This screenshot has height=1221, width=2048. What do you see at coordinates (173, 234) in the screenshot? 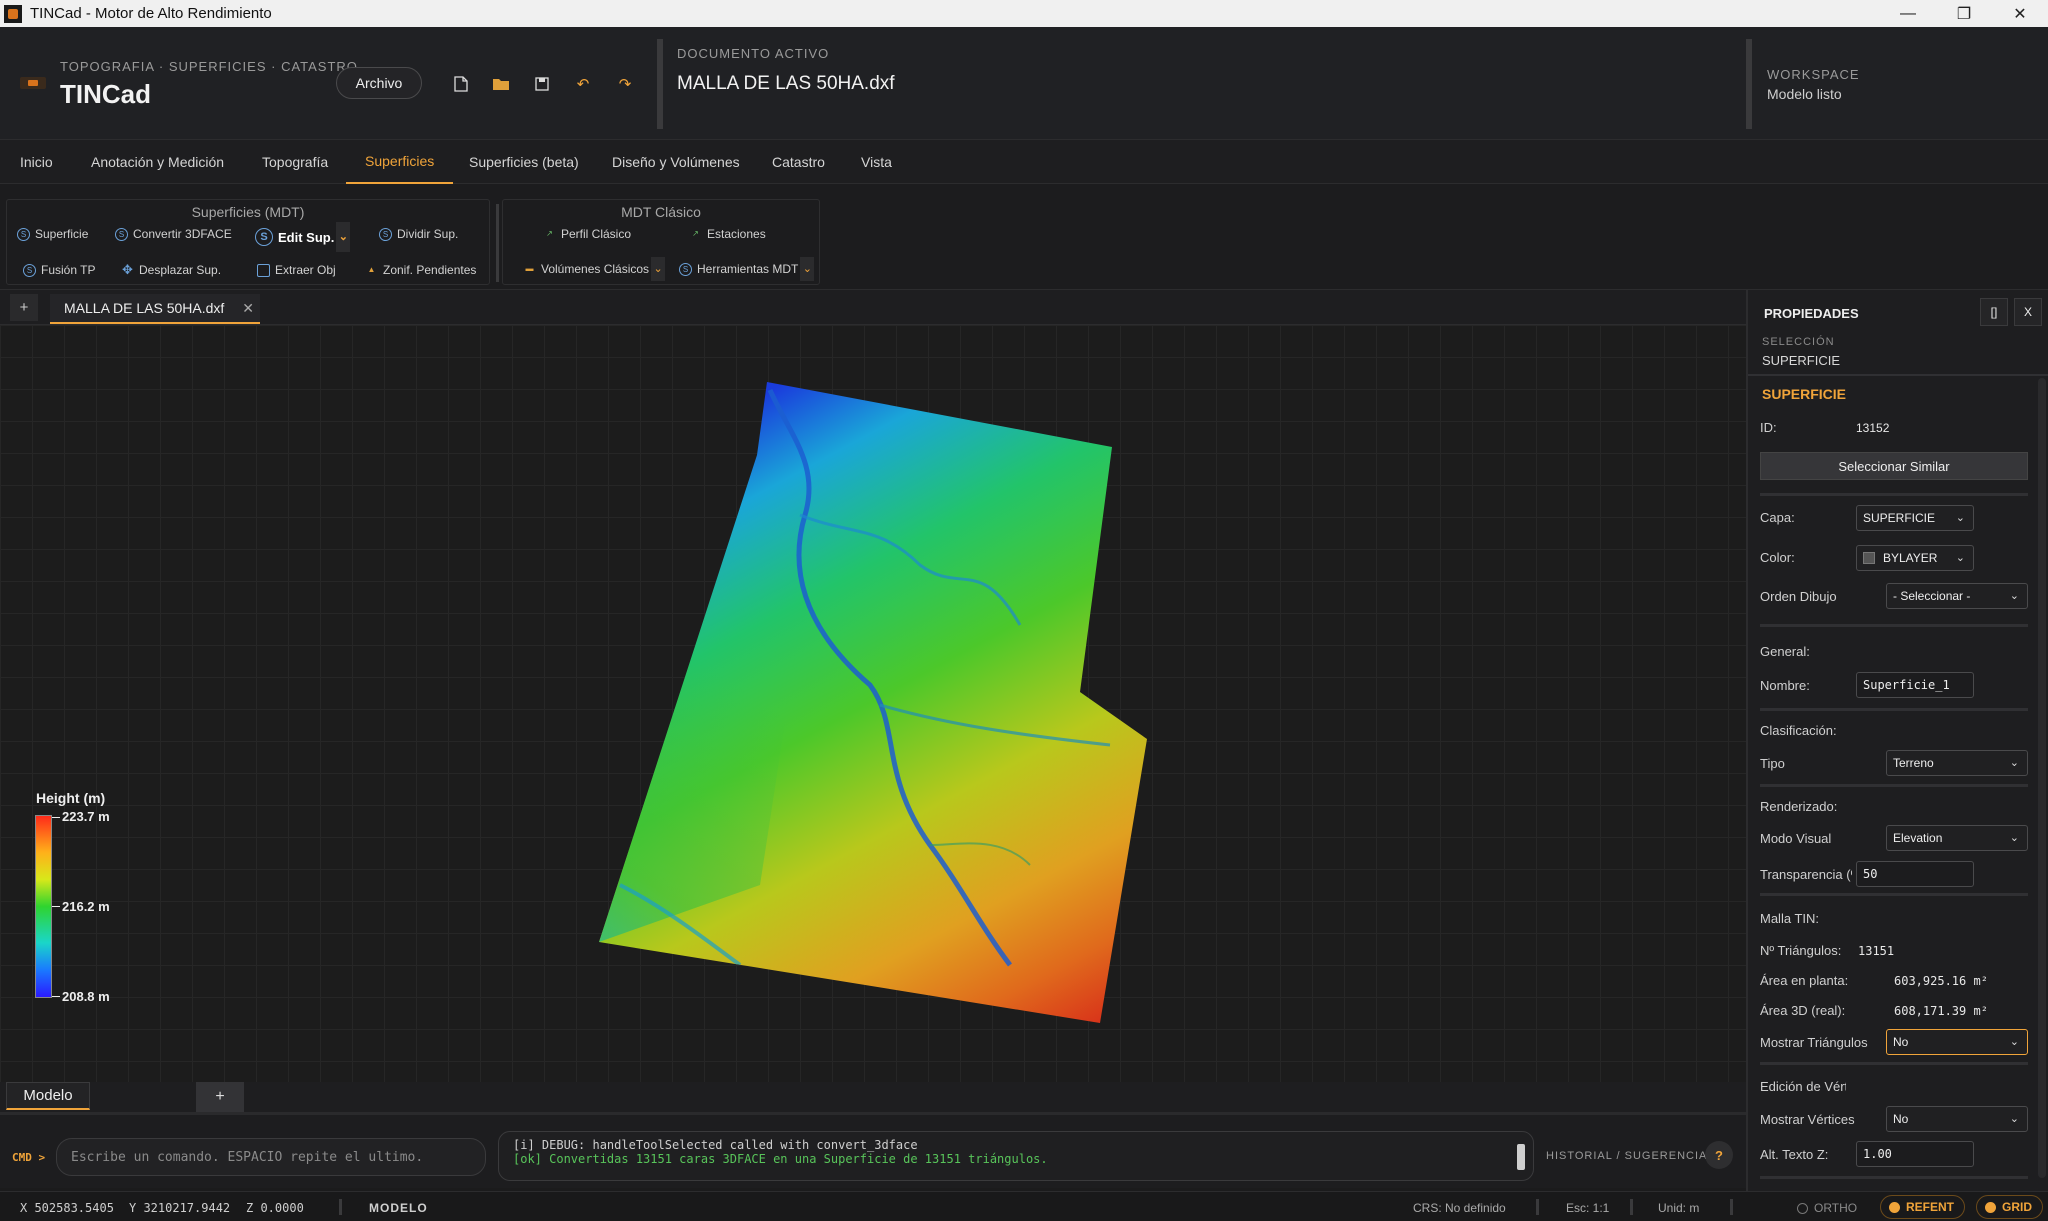
I see `convertir-3dface-button: S Convertir 3DFACE` at bounding box center [173, 234].